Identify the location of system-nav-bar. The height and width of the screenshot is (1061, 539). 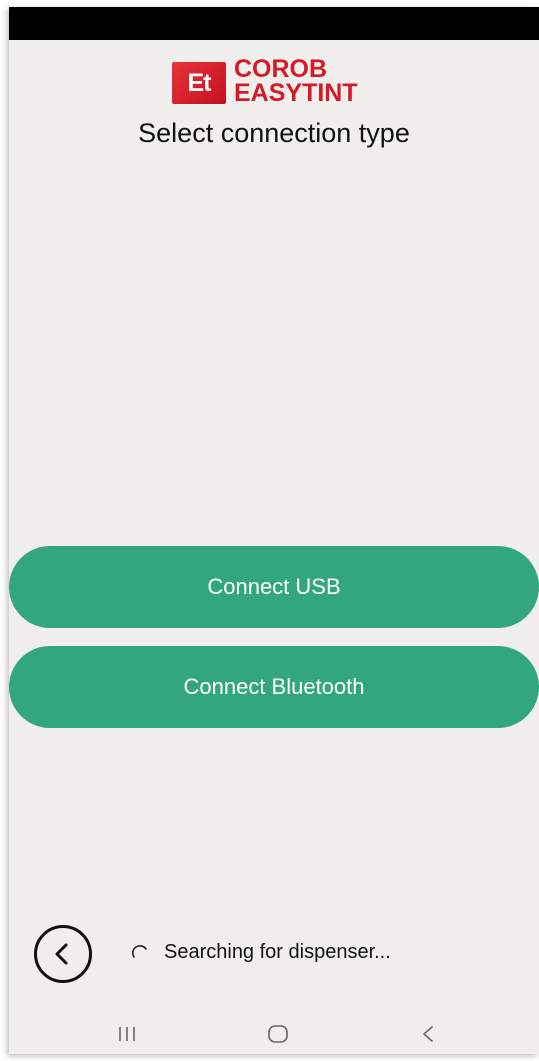
(274, 1033).